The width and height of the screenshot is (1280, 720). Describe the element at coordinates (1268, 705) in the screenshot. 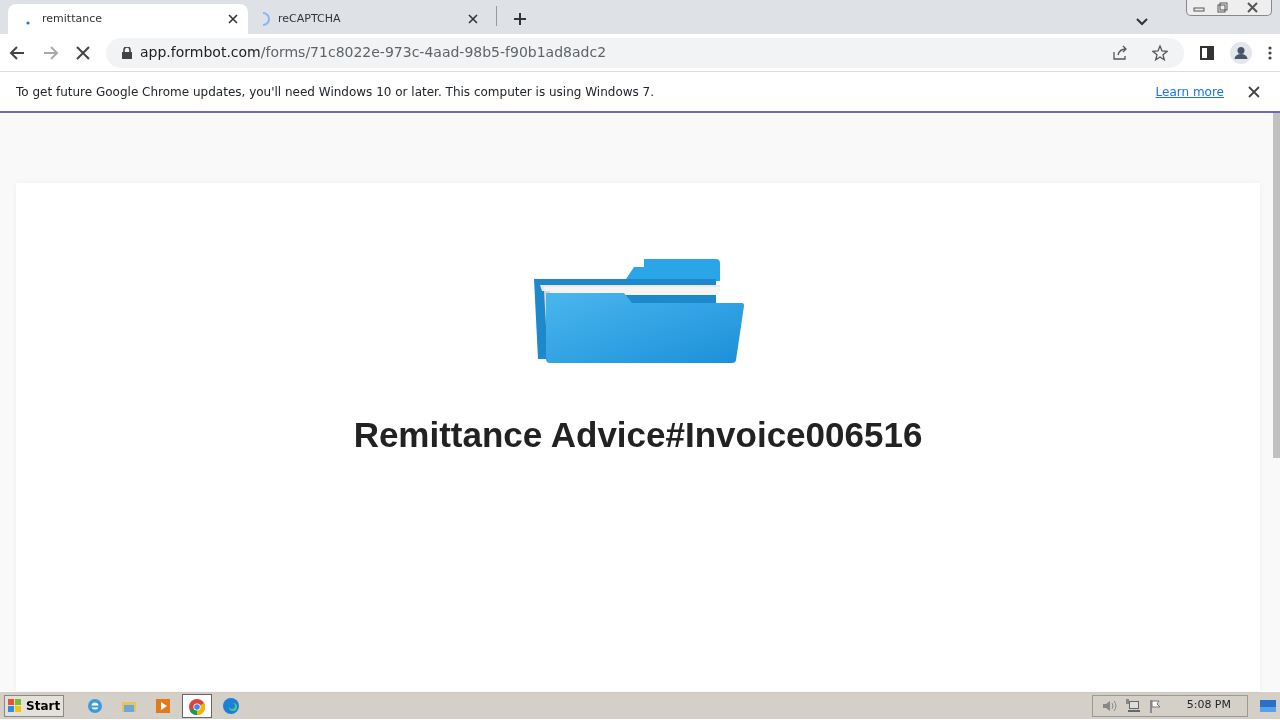

I see `show-desktop-icon` at that location.